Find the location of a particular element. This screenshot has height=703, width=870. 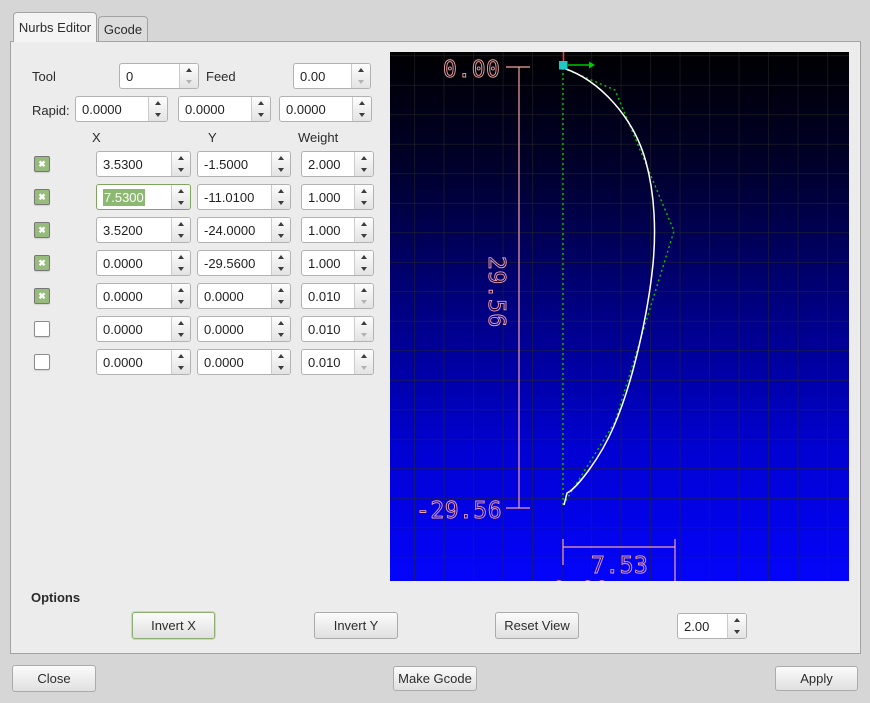

point-x-value: 7.5300 is located at coordinates (134, 197).